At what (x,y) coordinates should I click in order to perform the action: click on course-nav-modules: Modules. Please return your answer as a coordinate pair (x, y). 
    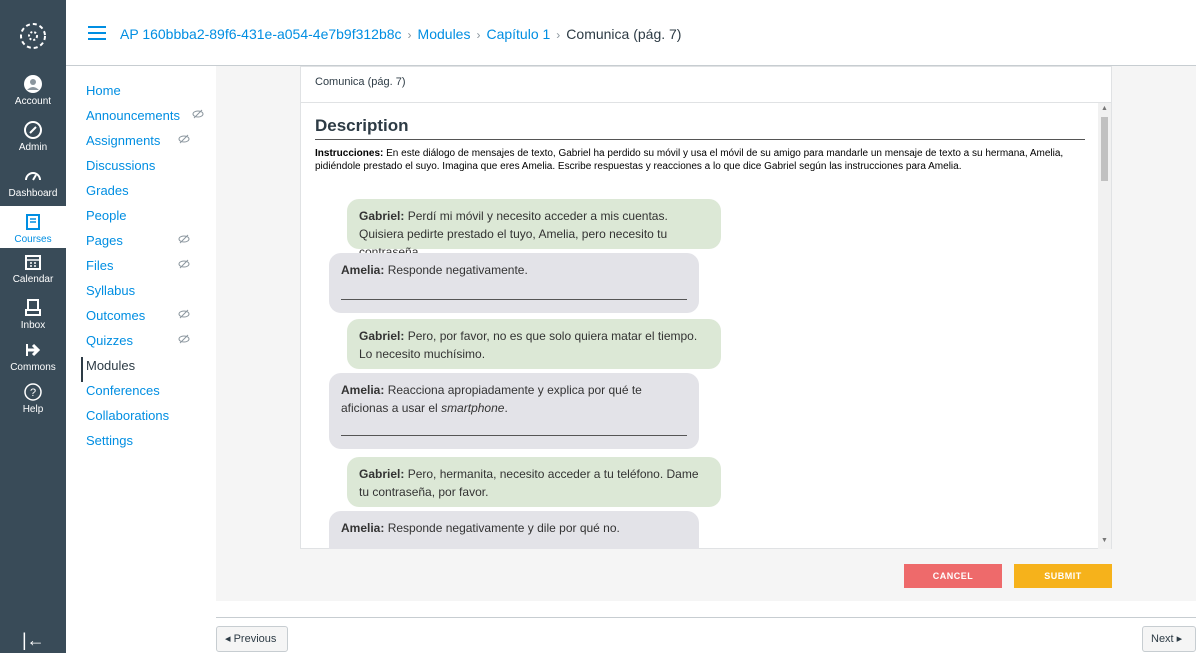
    Looking at the image, I should click on (138, 369).